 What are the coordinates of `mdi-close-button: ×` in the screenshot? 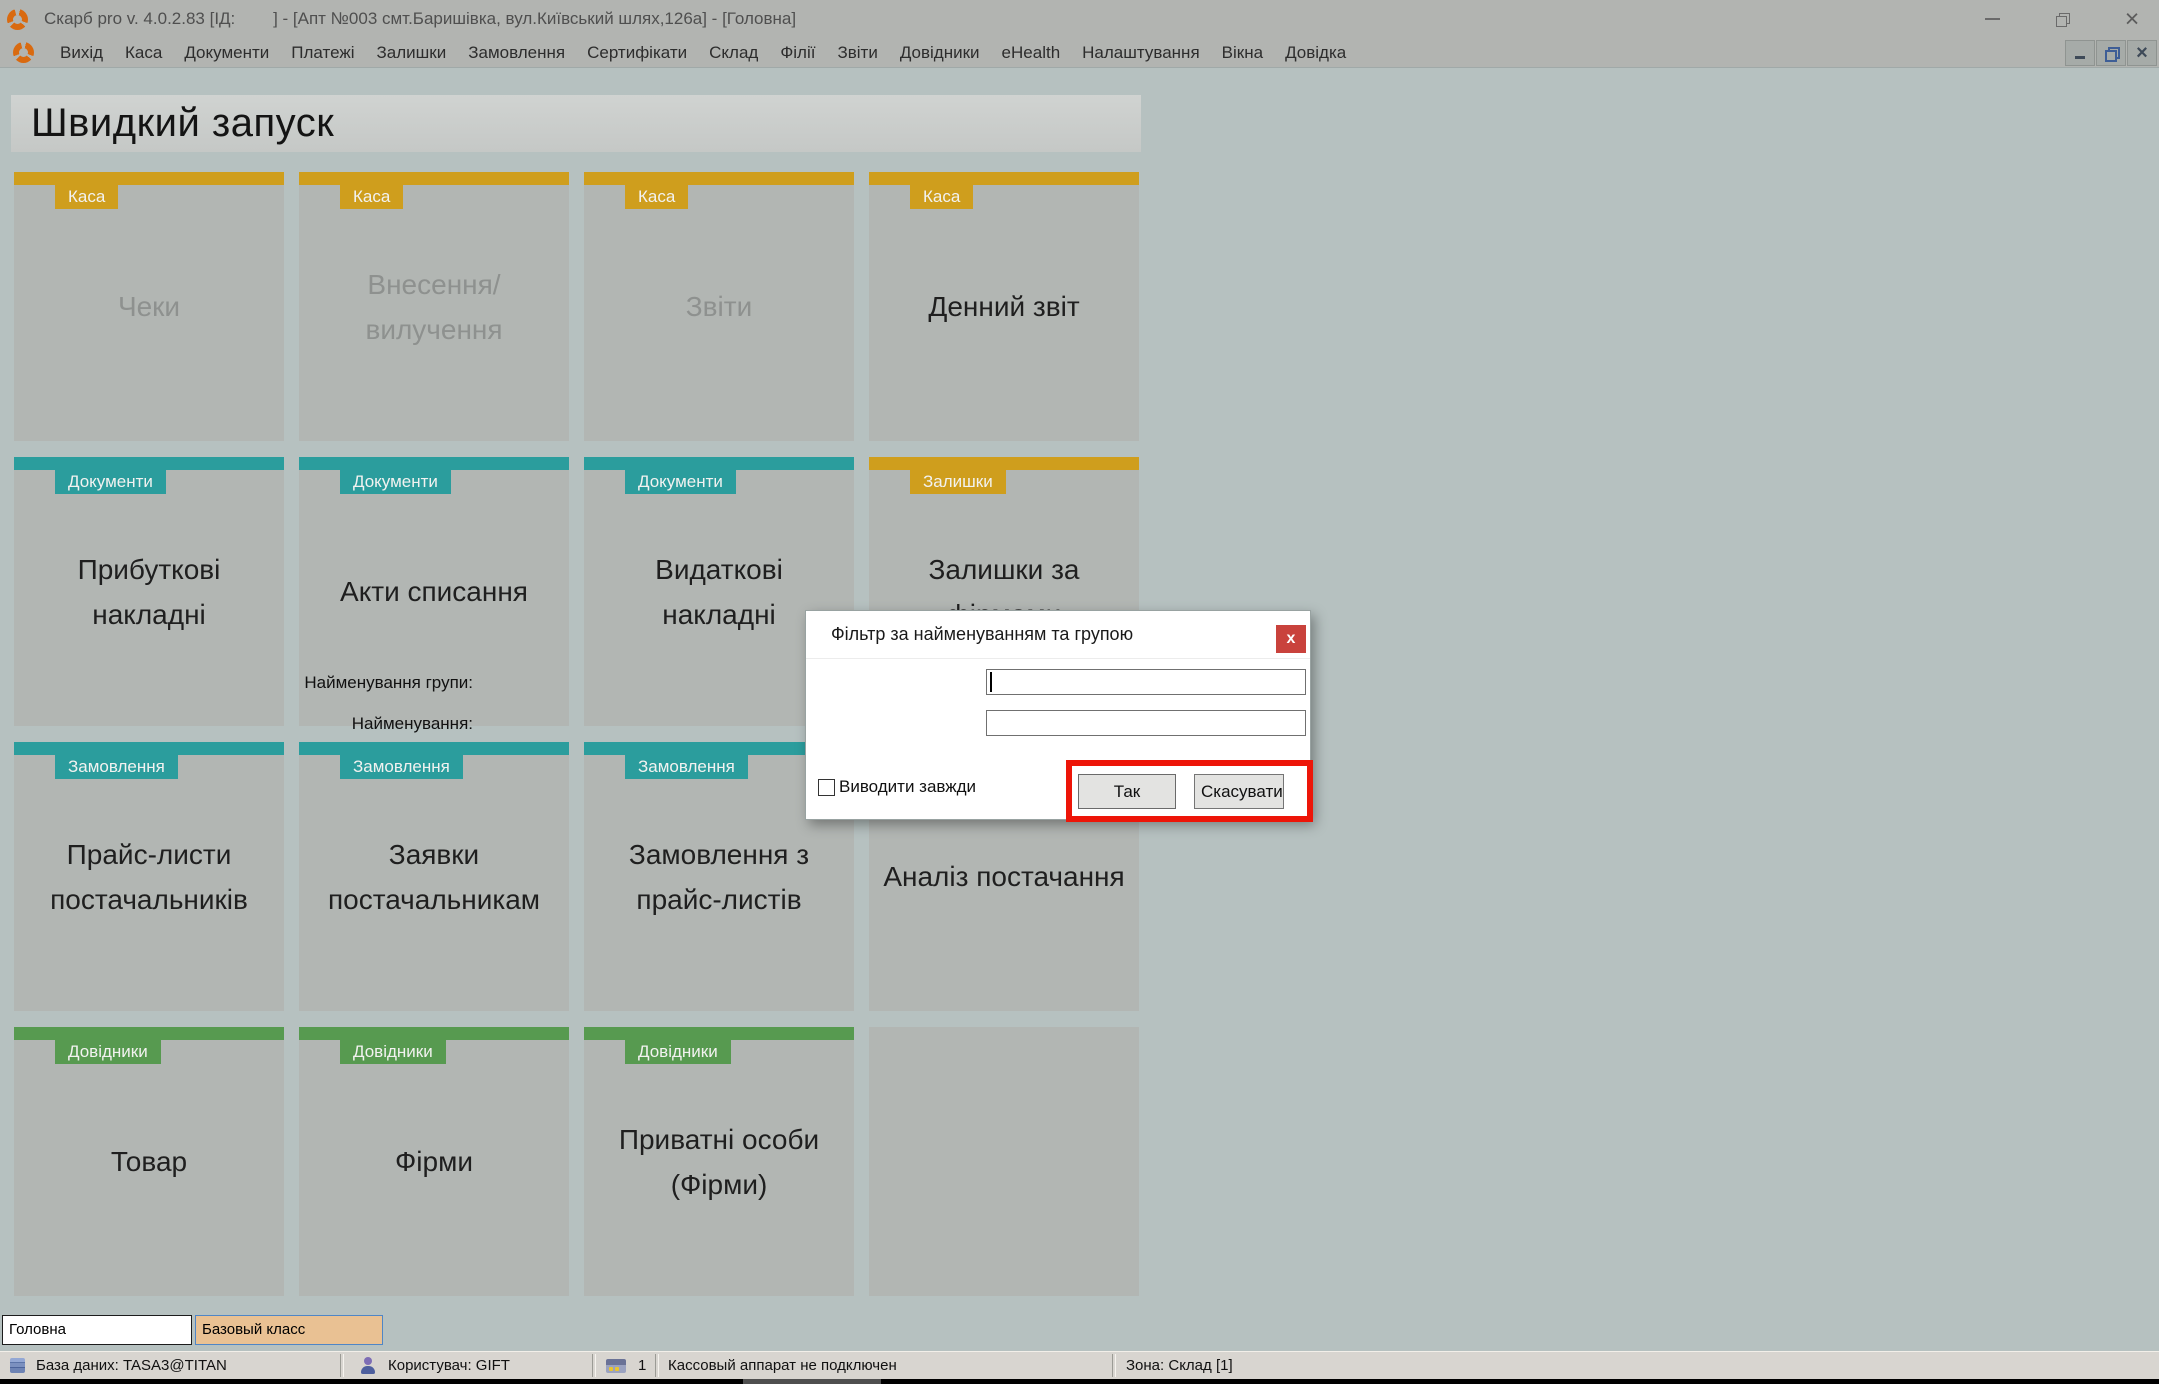 It's located at (2142, 53).